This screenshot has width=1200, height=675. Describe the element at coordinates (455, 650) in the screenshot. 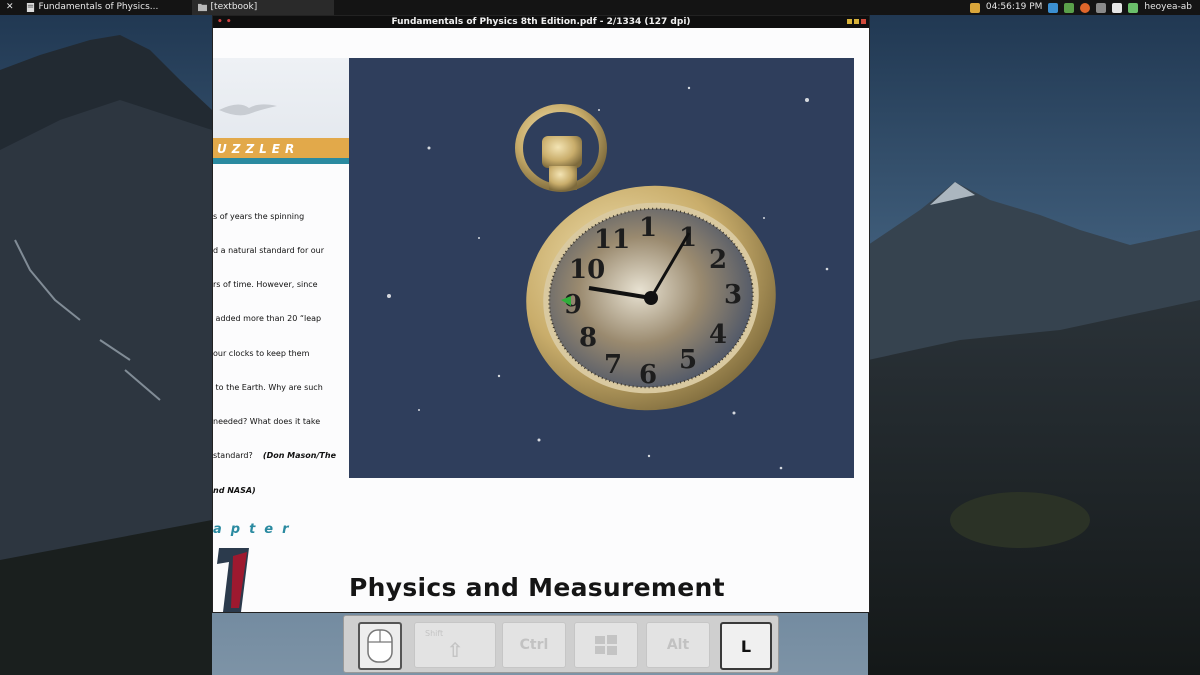

I see `shift-arrow-icon: ⇧` at that location.